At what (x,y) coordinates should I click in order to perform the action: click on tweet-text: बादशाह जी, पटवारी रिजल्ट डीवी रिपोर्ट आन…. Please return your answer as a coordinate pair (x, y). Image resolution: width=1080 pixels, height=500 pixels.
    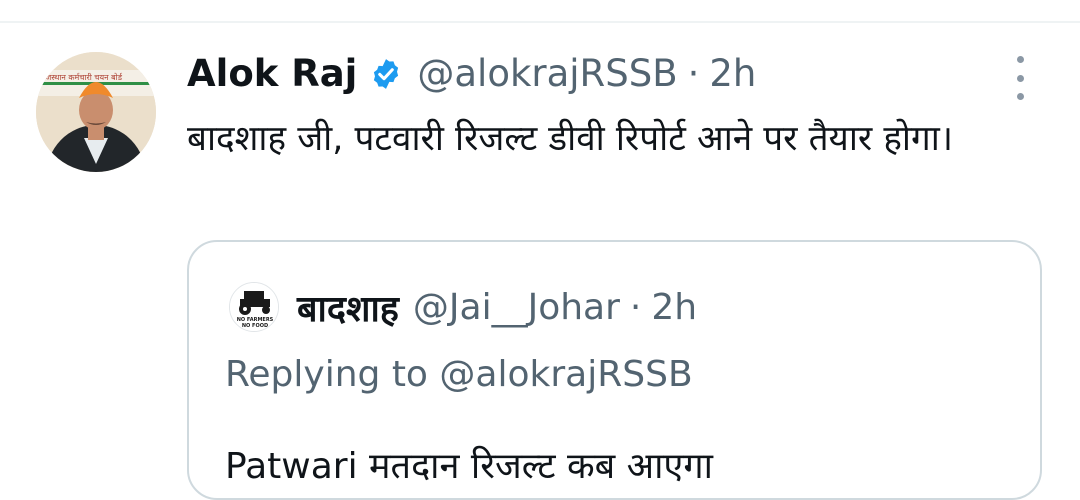
    Looking at the image, I should click on (570, 139).